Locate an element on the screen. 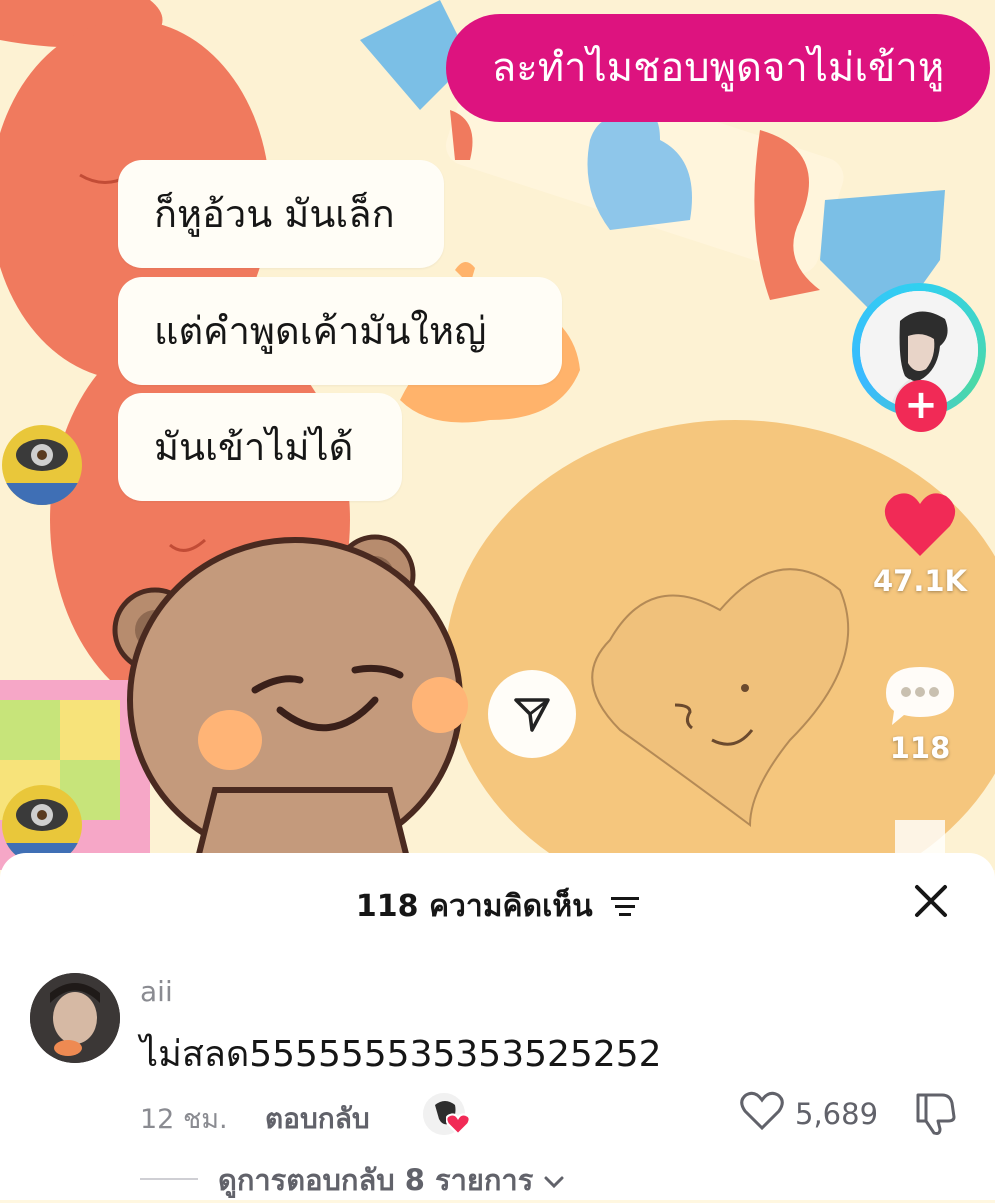 This screenshot has width=995, height=1203. filter-icon is located at coordinates (625, 906).